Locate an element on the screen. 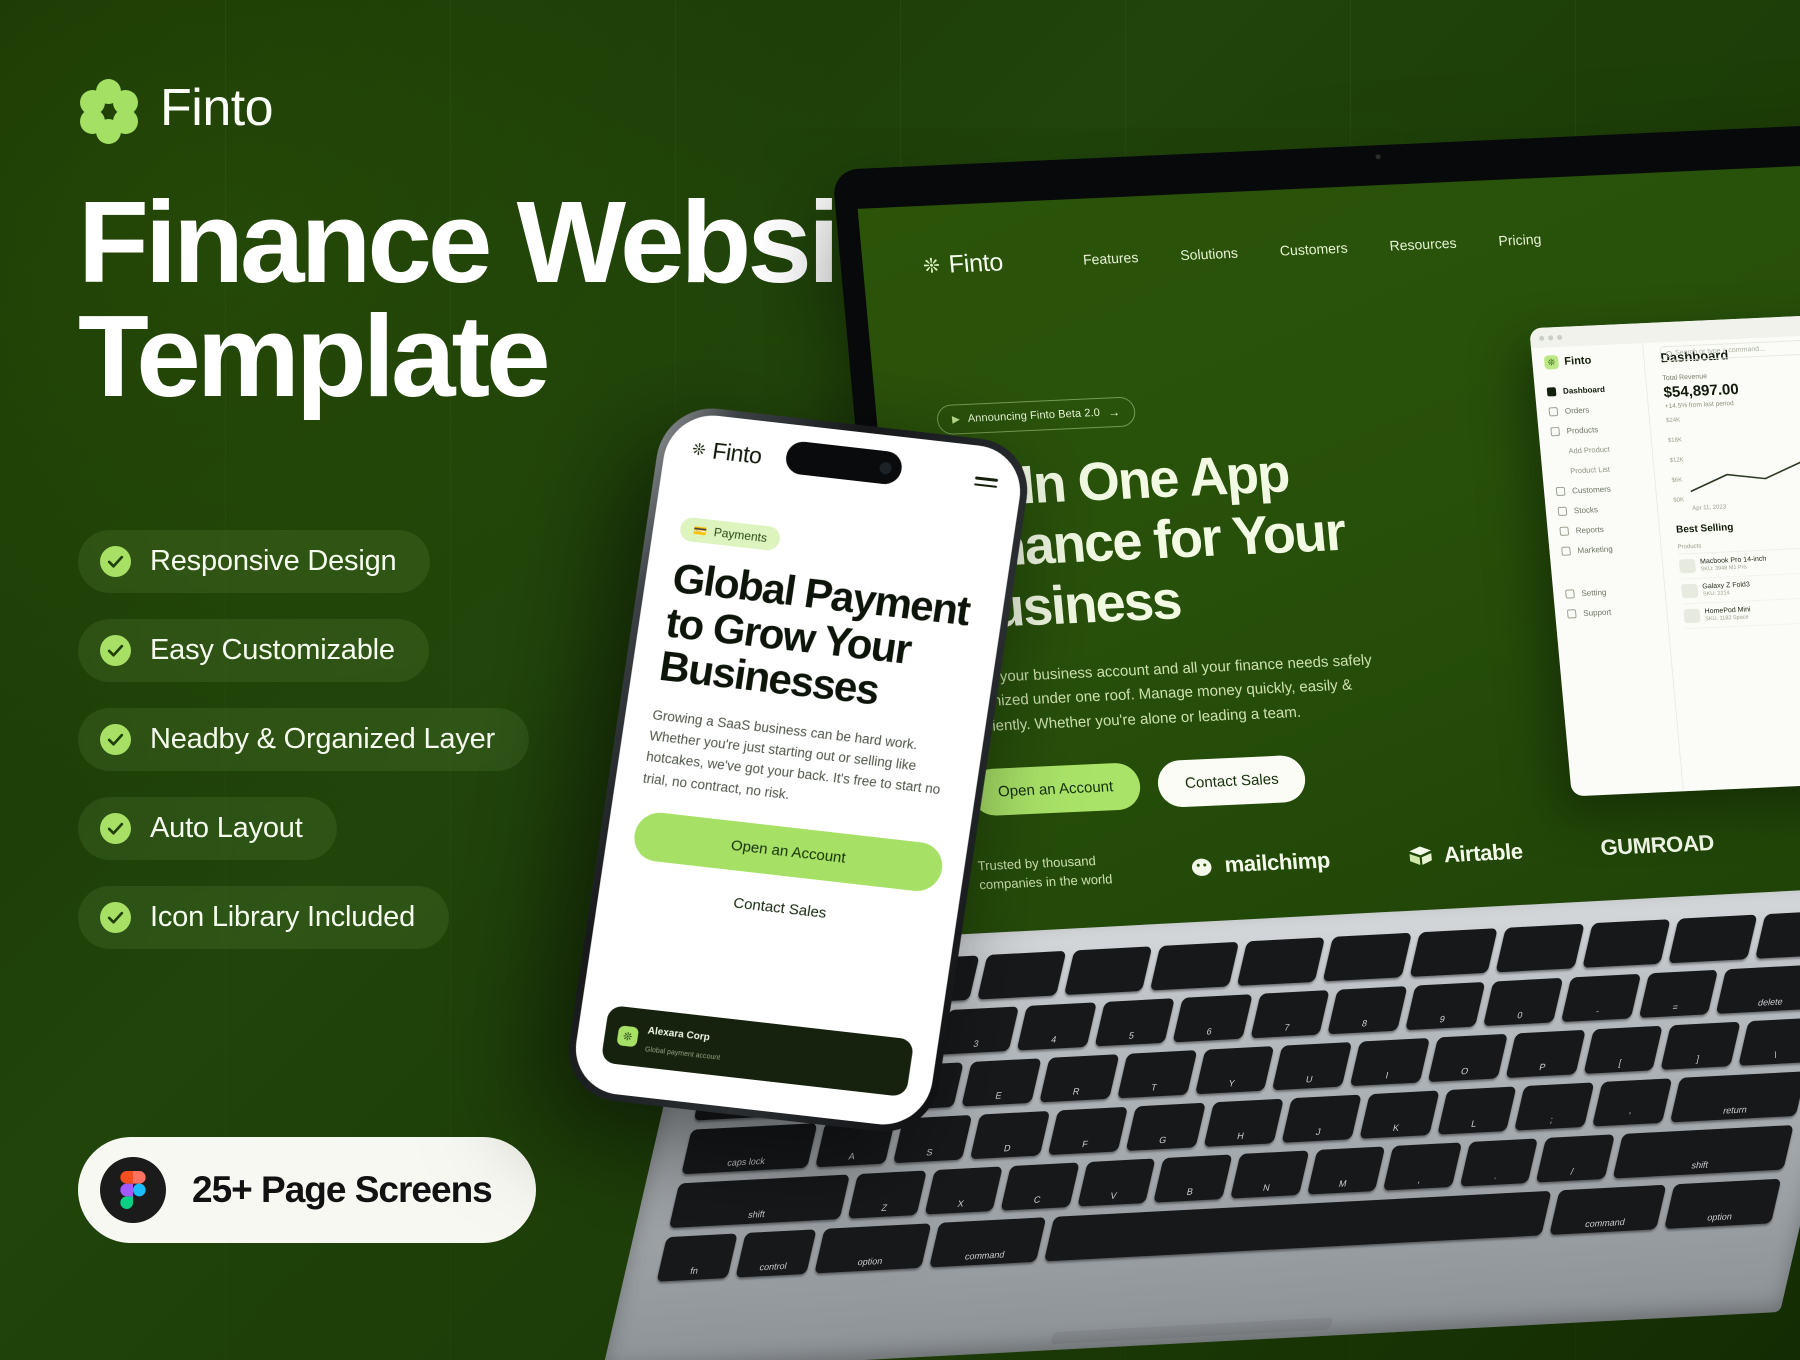  key-8: 8 is located at coordinates (1367, 1010).